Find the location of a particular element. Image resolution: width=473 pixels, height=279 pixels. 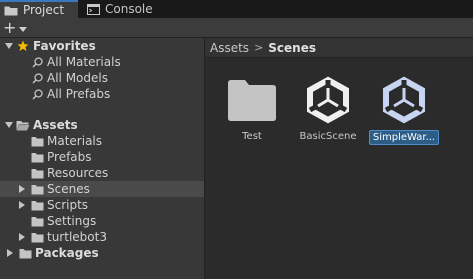

tree-item-prefabs: Prefabs is located at coordinates (102, 157).